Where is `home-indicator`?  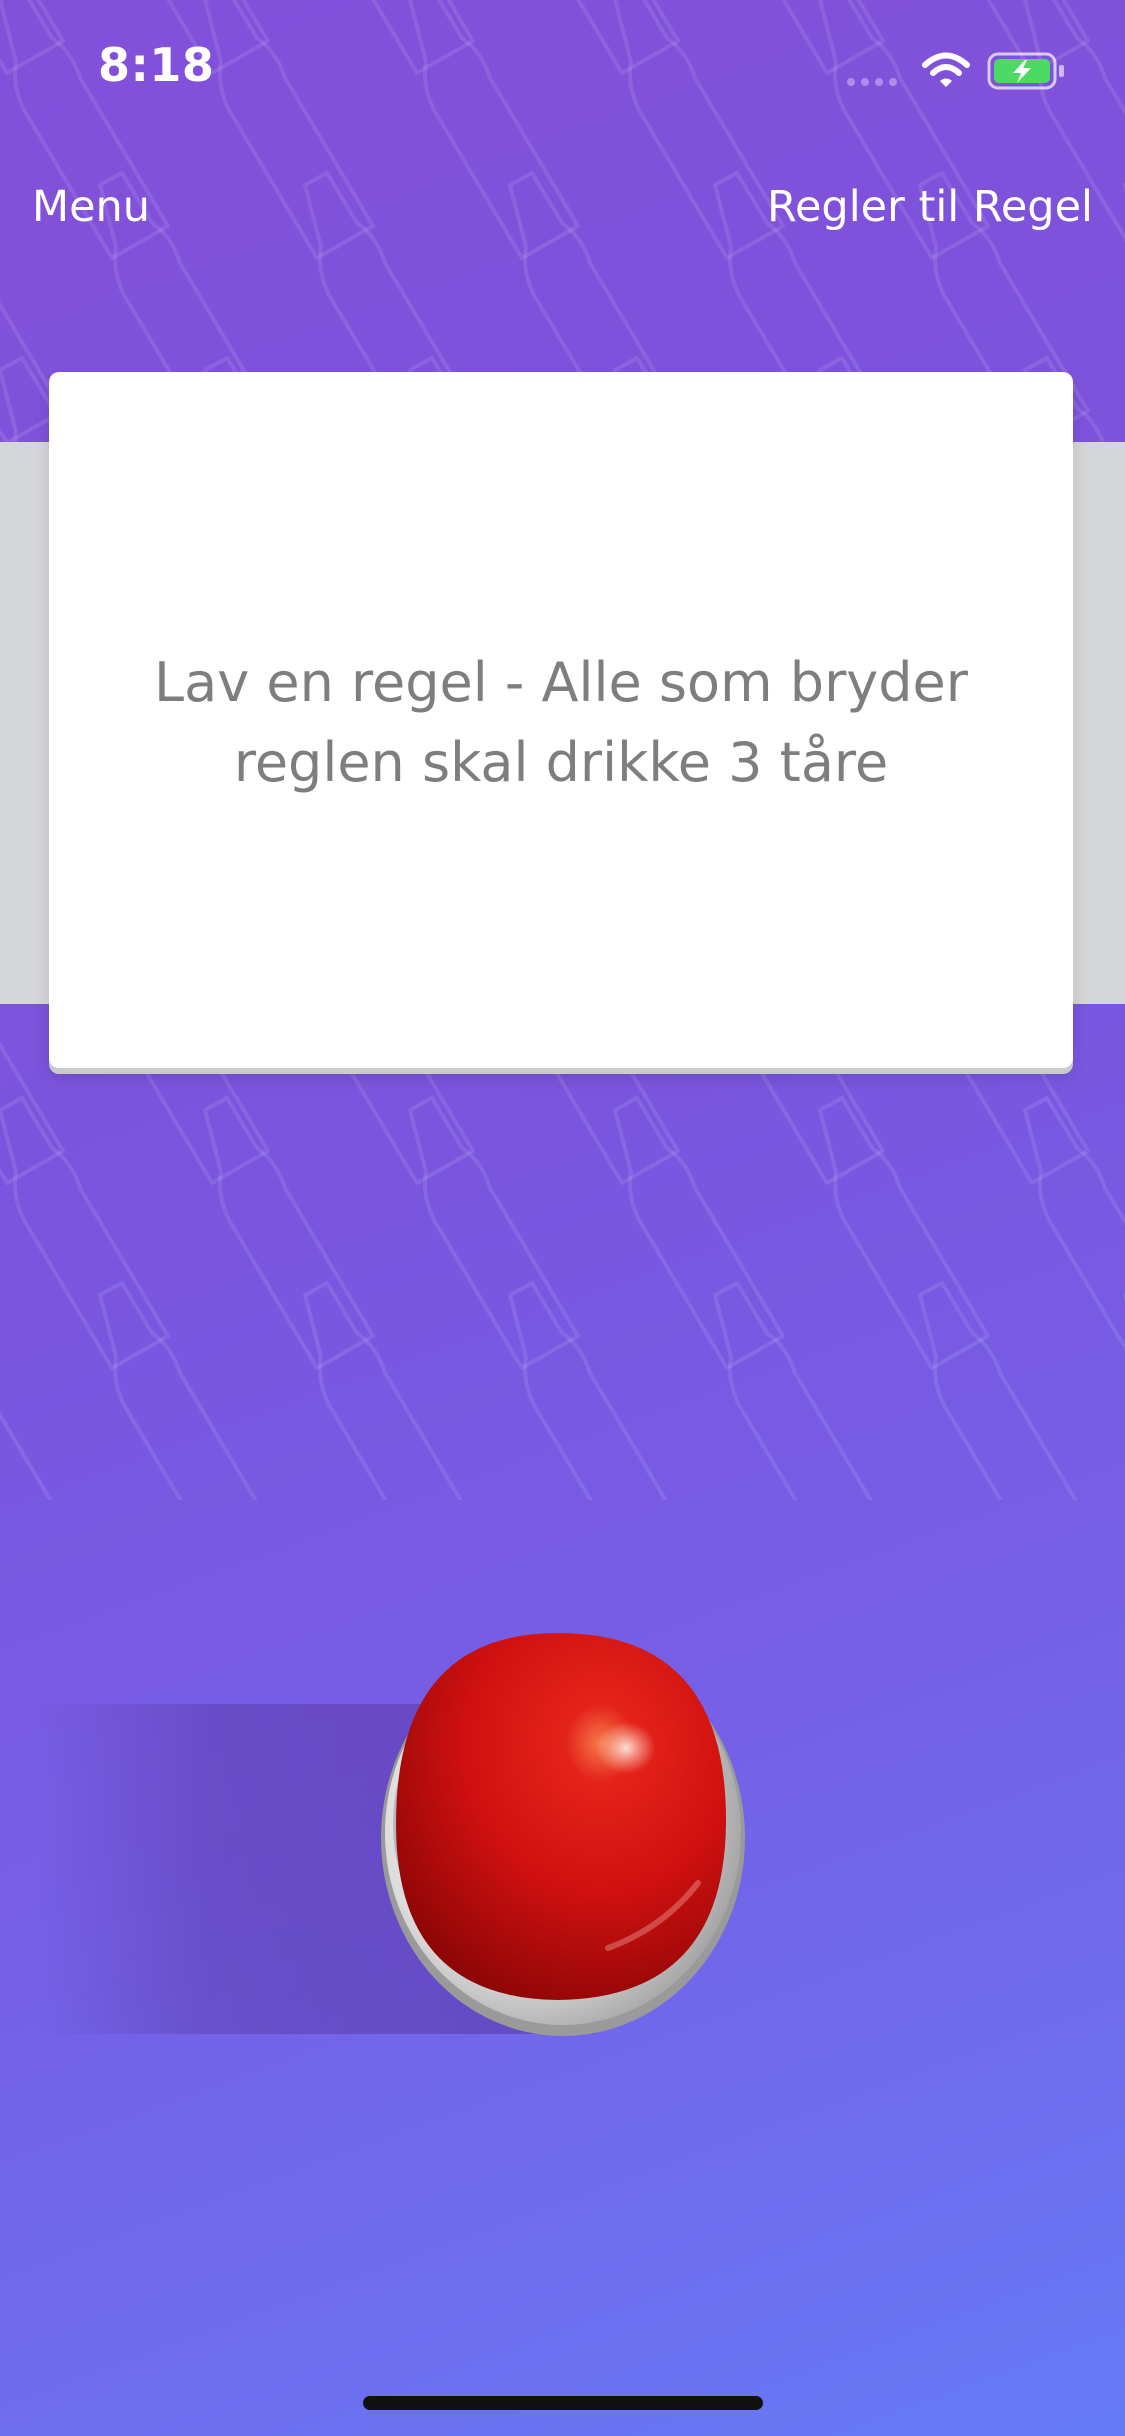 home-indicator is located at coordinates (563, 2403).